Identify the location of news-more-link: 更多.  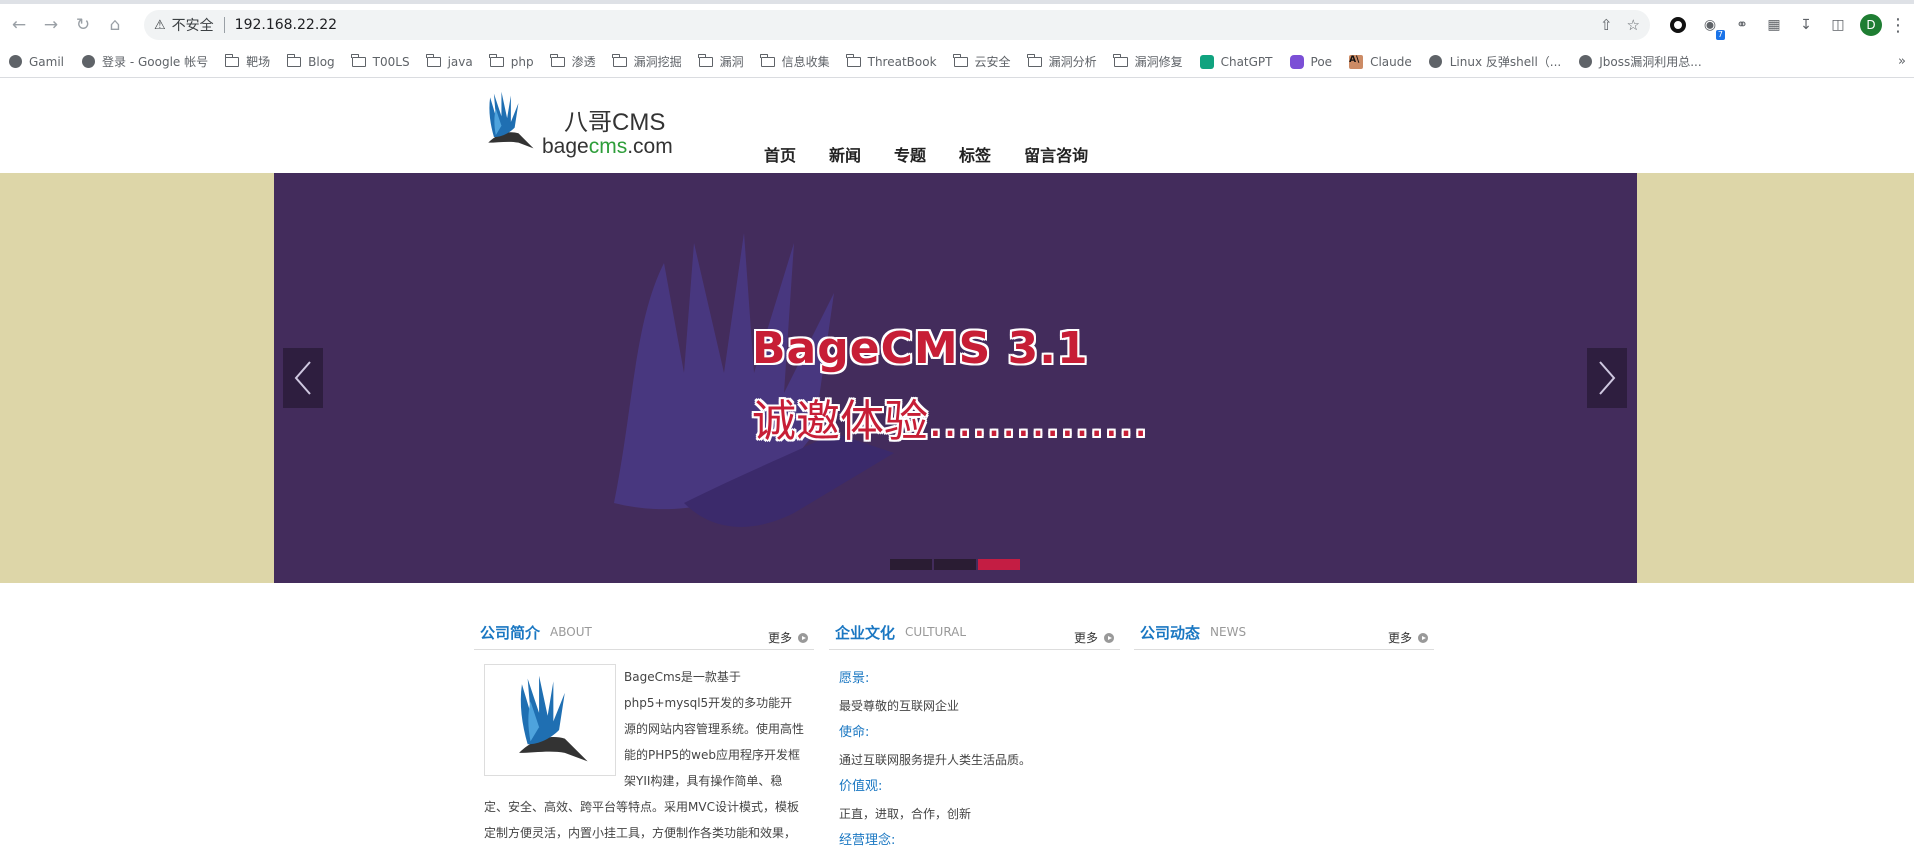
(1408, 637).